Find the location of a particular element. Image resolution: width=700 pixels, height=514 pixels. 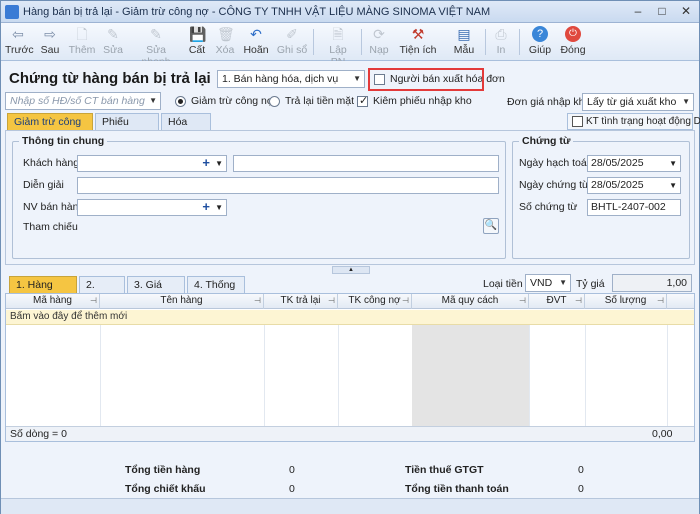

help-icon: ? is located at coordinates (540, 34).